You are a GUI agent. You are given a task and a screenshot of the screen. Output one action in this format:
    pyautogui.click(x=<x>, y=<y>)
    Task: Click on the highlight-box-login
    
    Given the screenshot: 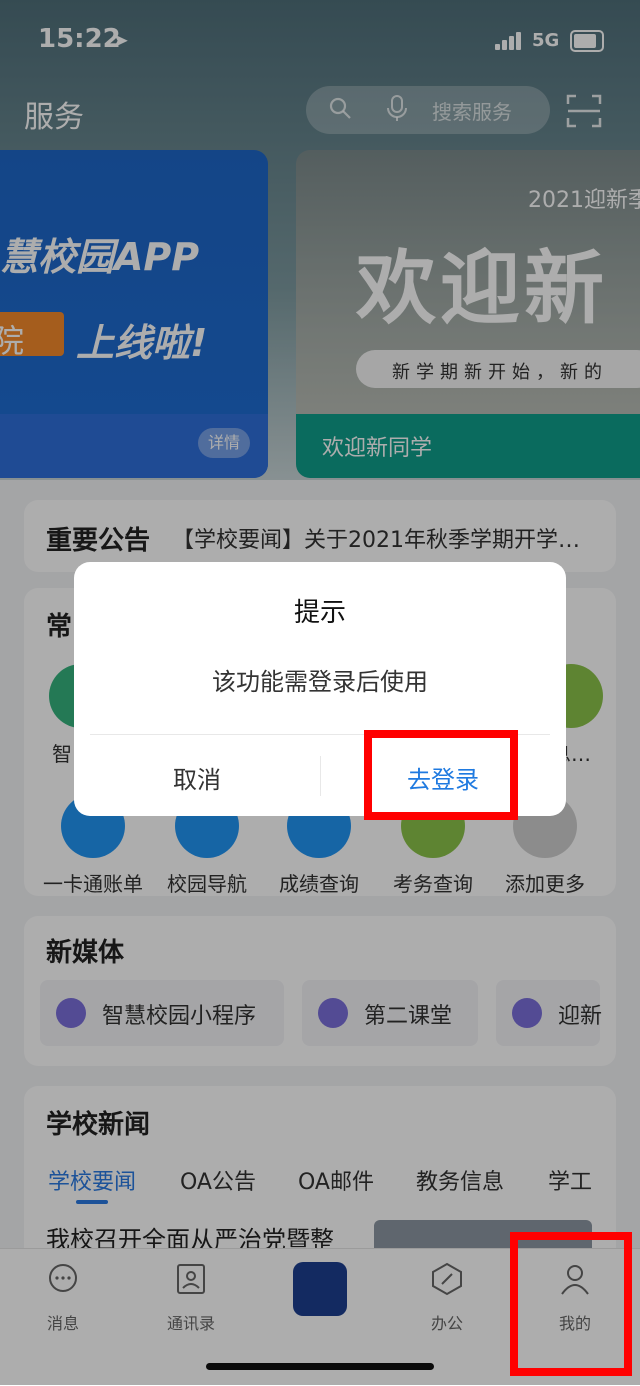 What is the action you would take?
    pyautogui.click(x=441, y=775)
    